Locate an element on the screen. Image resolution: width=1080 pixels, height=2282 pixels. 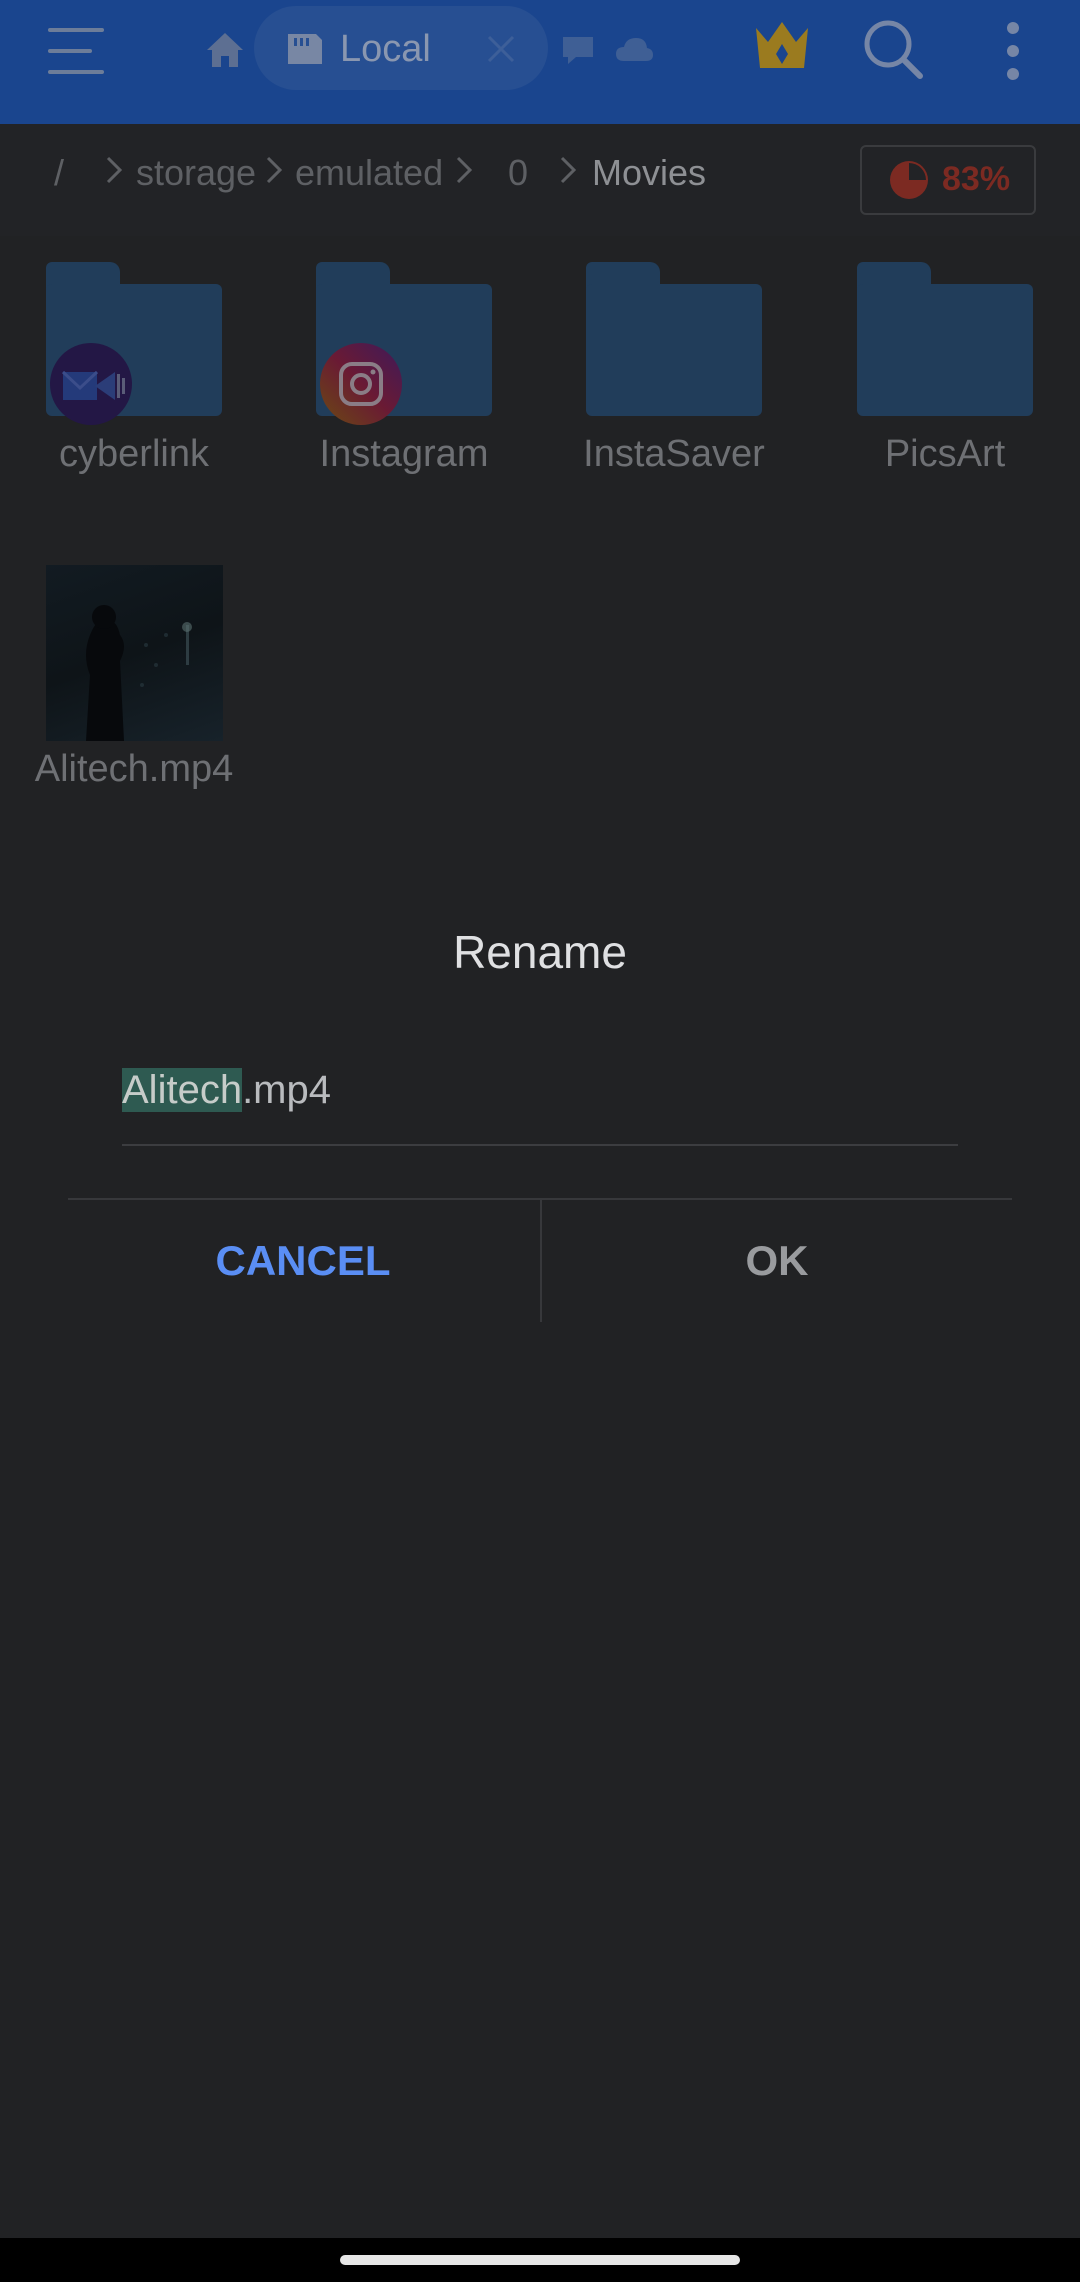
home-icon is located at coordinates (225, 50).